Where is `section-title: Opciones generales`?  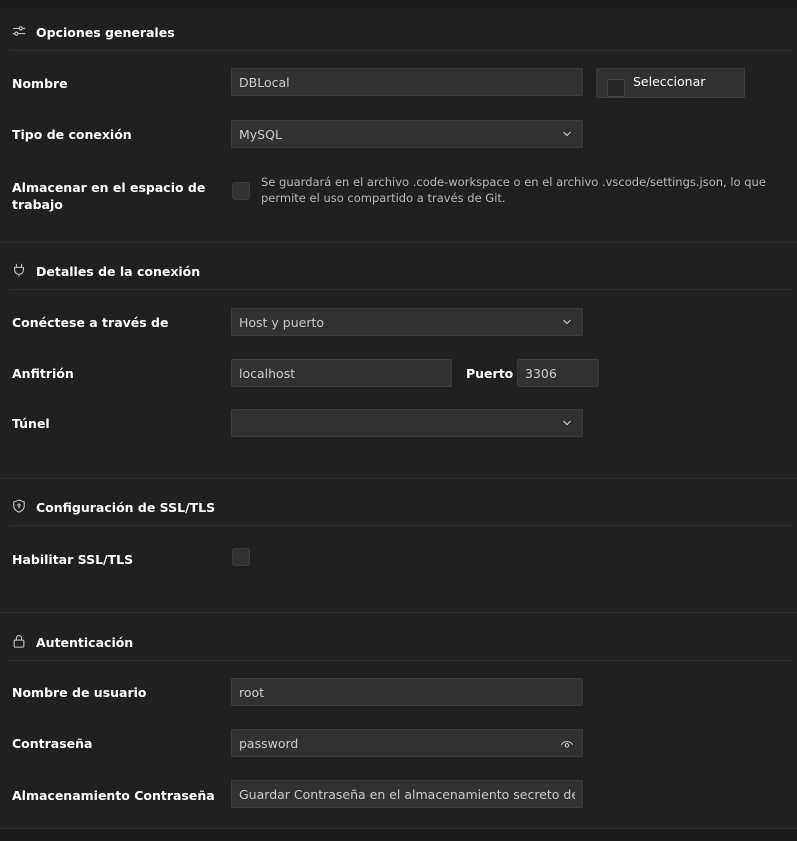 section-title: Opciones generales is located at coordinates (105, 32).